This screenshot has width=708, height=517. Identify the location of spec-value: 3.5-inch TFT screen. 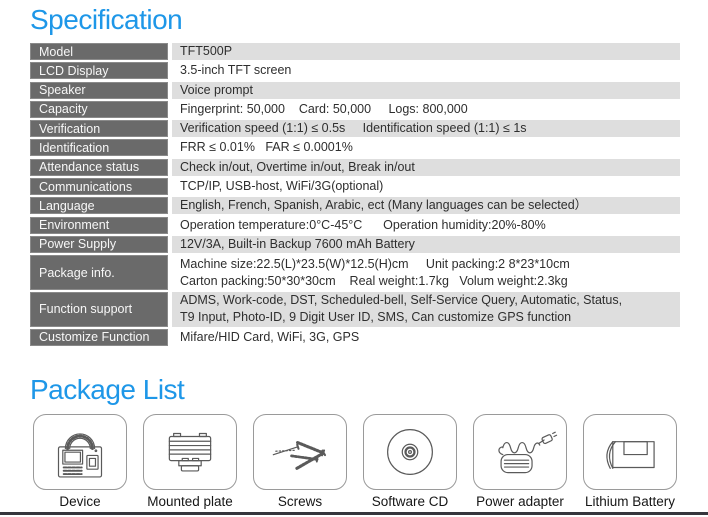
(426, 70).